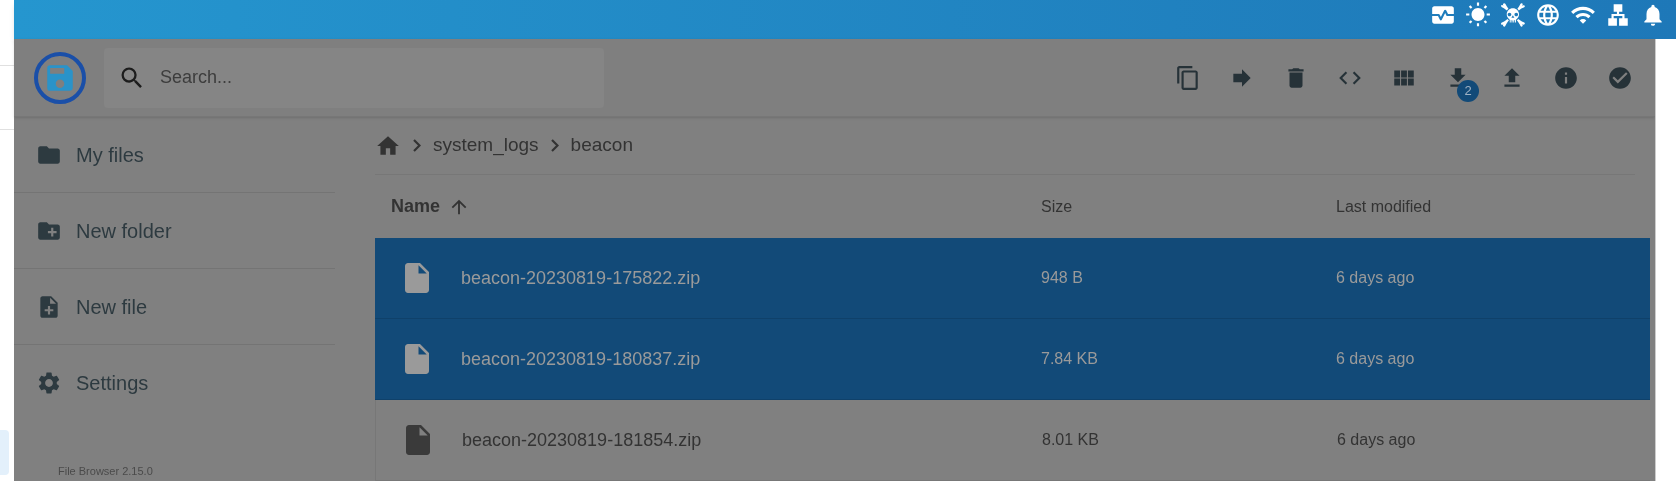 The image size is (1676, 481). Describe the element at coordinates (1468, 90) in the screenshot. I see `download-count-badge: 2` at that location.